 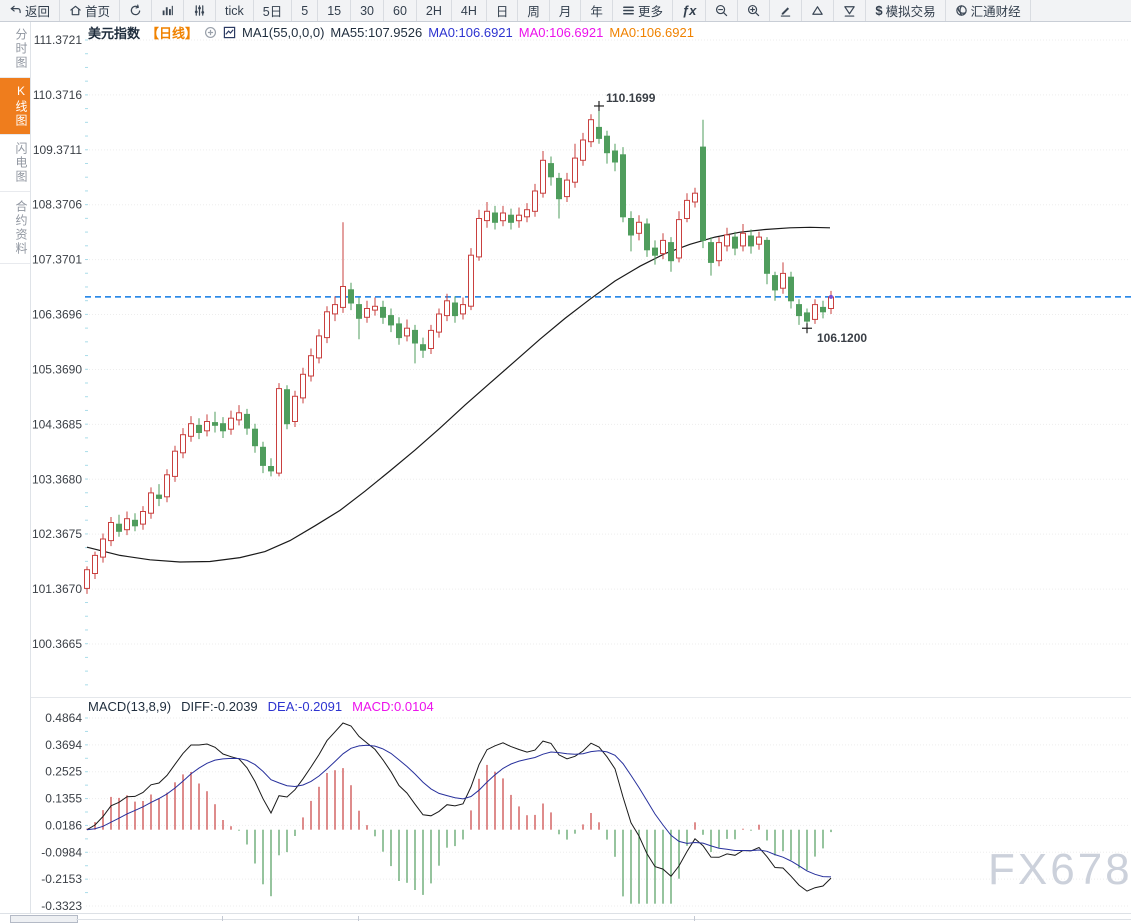 I want to click on svg-text: -0.0984, so click(x=61, y=852).